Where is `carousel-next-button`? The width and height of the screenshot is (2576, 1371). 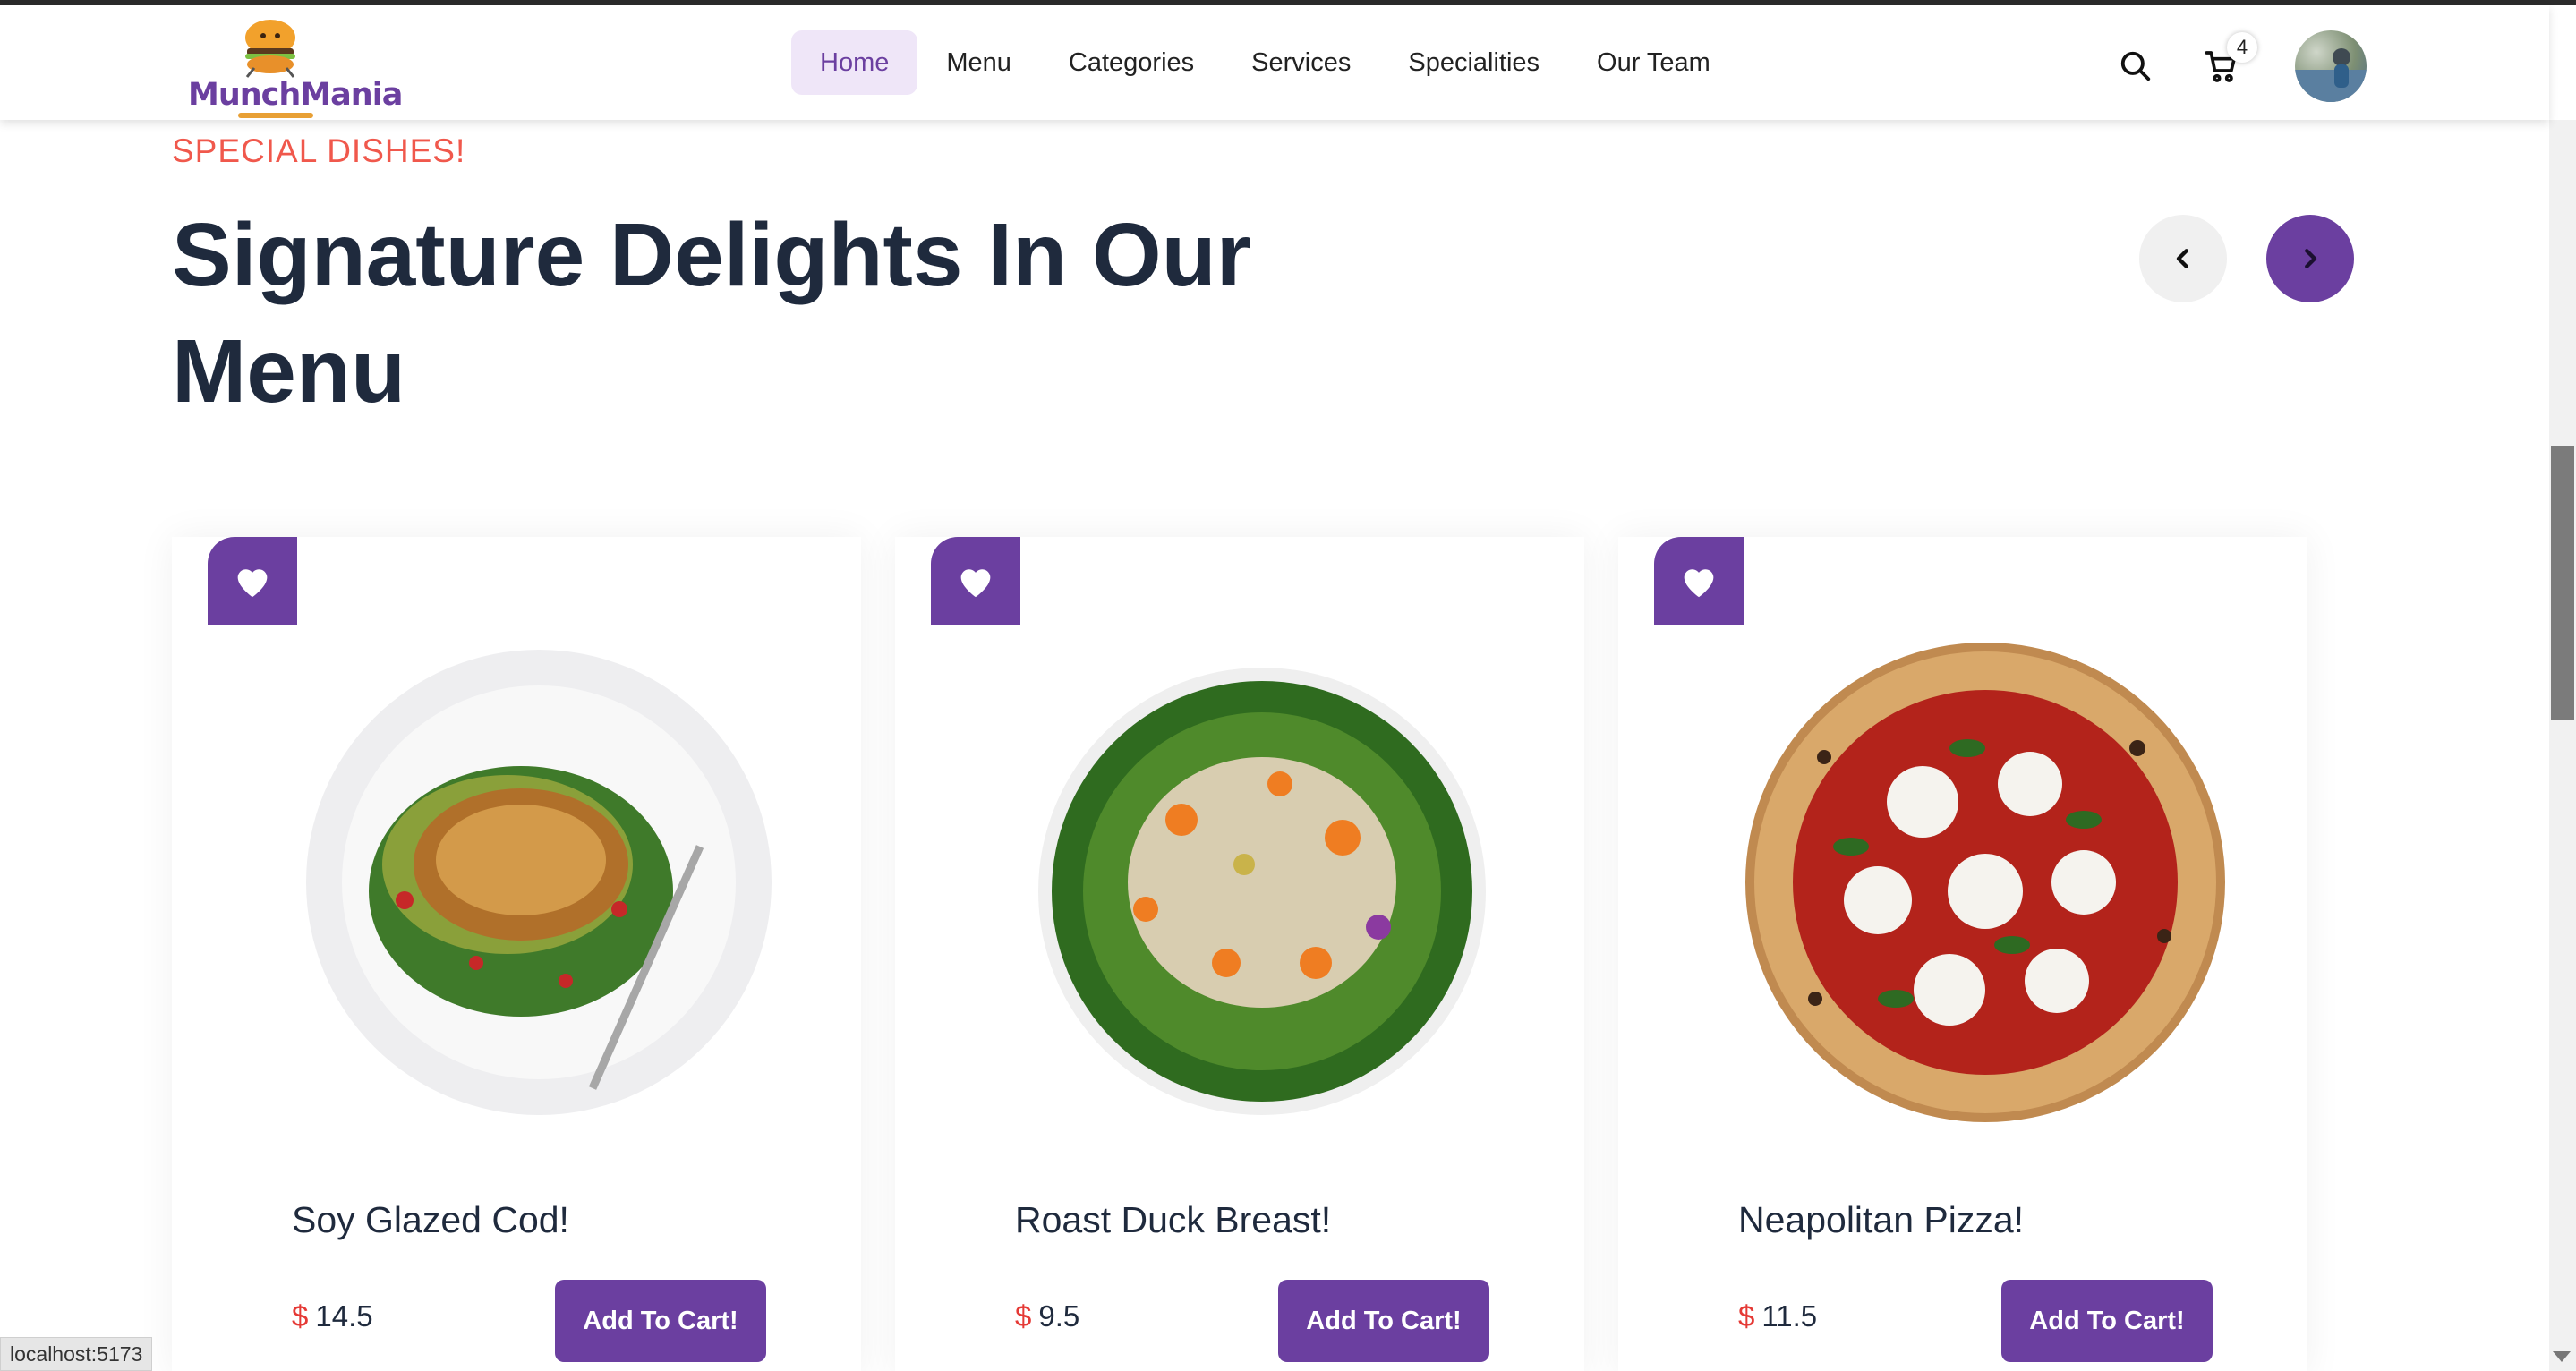 carousel-next-button is located at coordinates (2310, 258).